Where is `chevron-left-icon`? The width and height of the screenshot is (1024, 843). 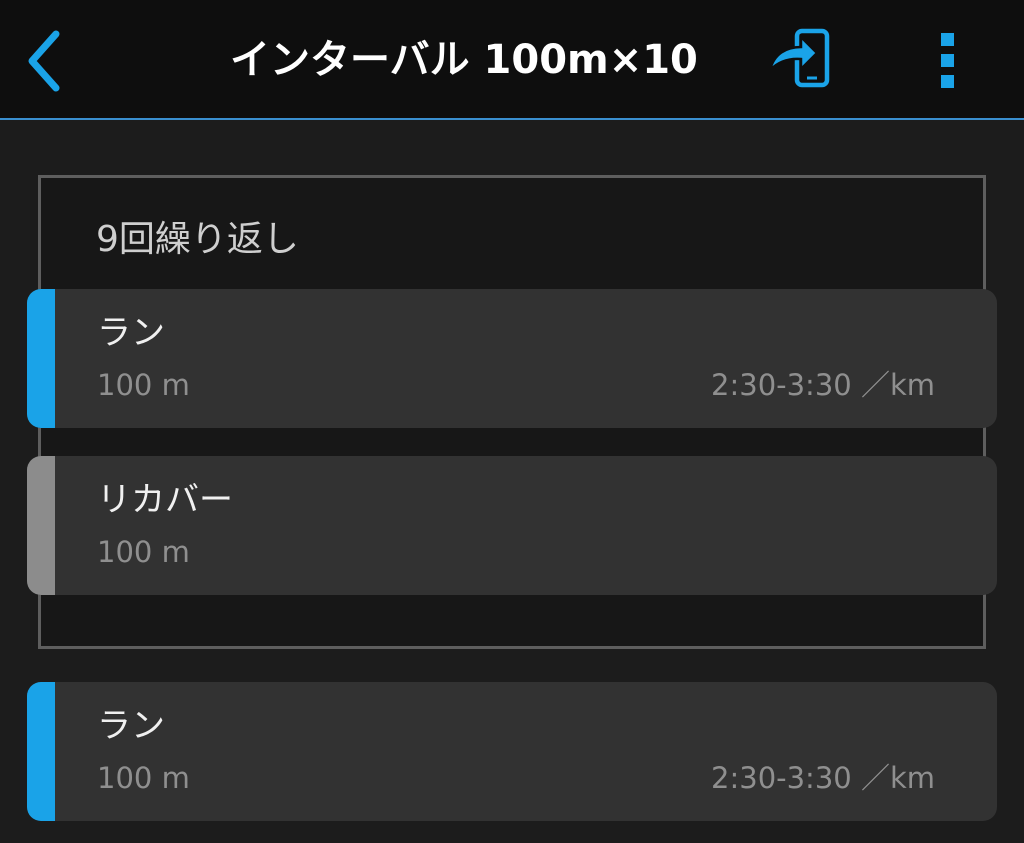
chevron-left-icon is located at coordinates (44, 61).